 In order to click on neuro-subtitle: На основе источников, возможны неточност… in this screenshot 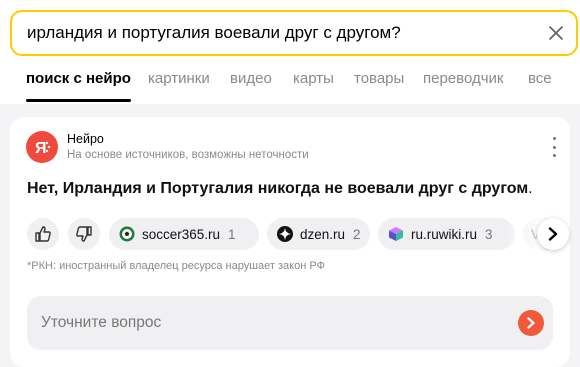, I will do `click(188, 155)`.